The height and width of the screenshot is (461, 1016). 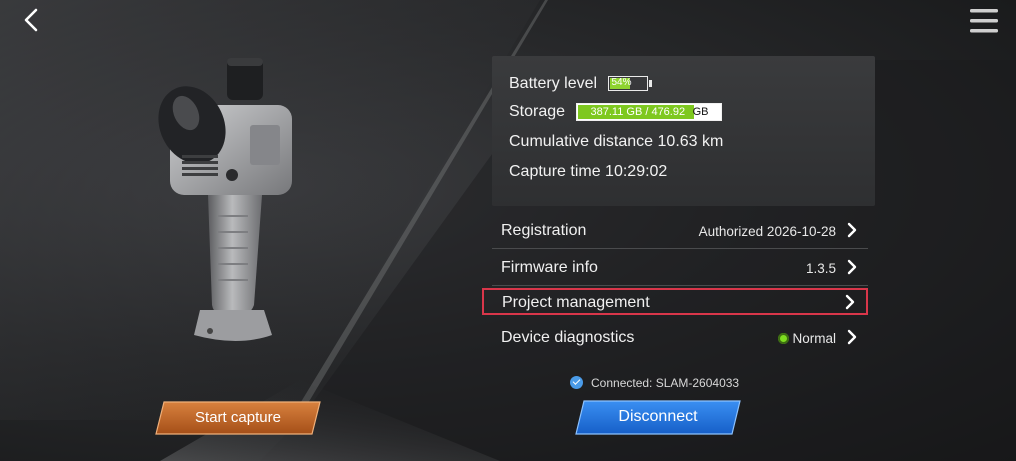 I want to click on firmware-info-label: Firmware info, so click(x=549, y=267).